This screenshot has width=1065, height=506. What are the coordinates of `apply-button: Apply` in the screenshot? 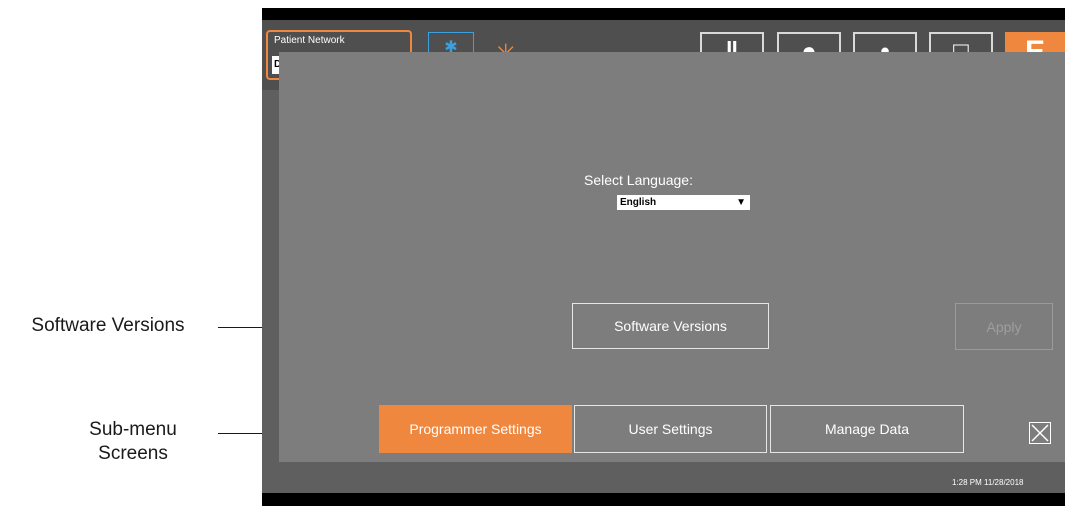 It's located at (1004, 326).